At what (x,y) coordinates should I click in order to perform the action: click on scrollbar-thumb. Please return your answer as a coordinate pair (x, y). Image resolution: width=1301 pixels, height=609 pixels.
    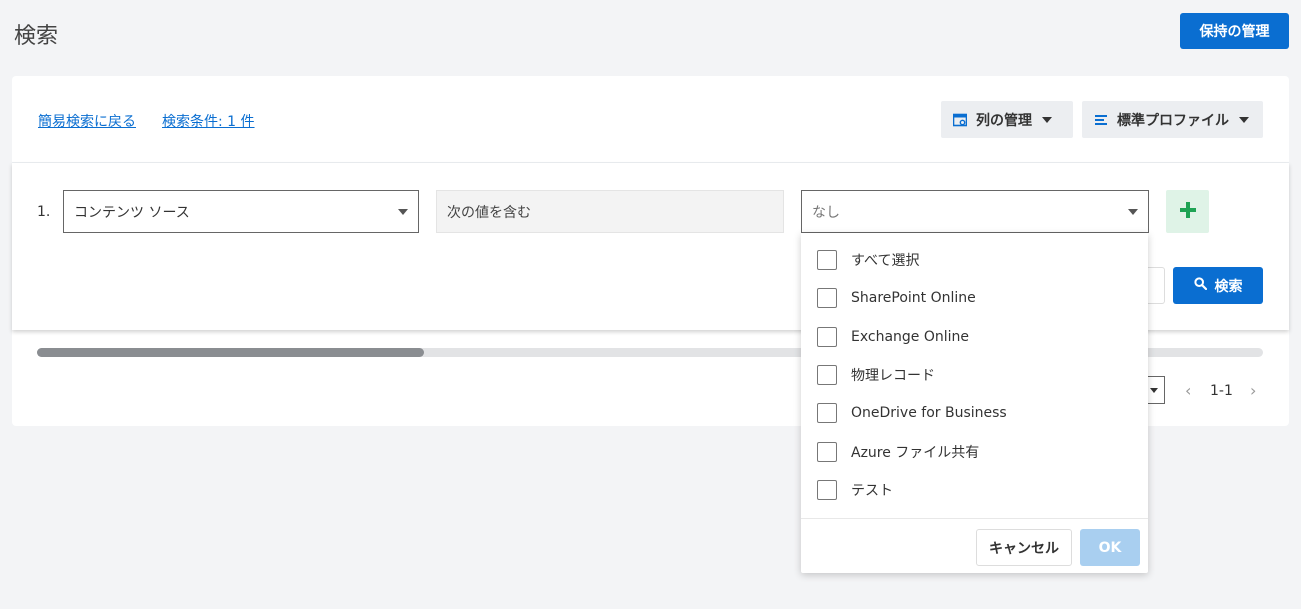
    Looking at the image, I should click on (230, 352).